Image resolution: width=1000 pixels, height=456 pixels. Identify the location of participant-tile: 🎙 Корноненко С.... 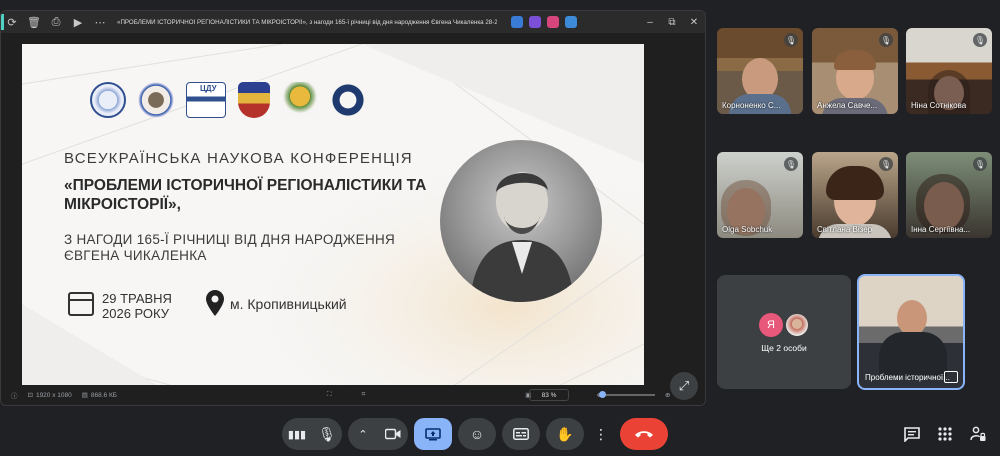
(760, 71).